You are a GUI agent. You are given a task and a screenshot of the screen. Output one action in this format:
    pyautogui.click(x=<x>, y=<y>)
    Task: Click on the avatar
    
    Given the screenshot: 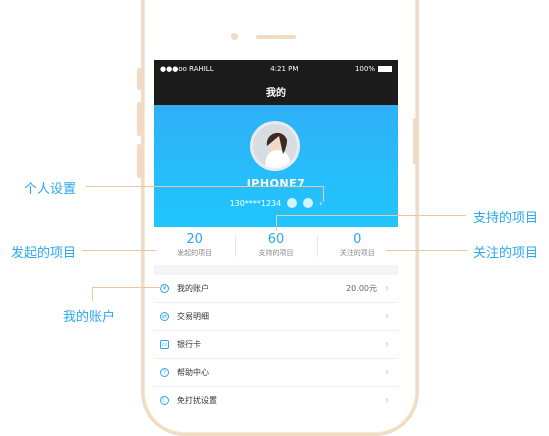 What is the action you would take?
    pyautogui.click(x=275, y=146)
    